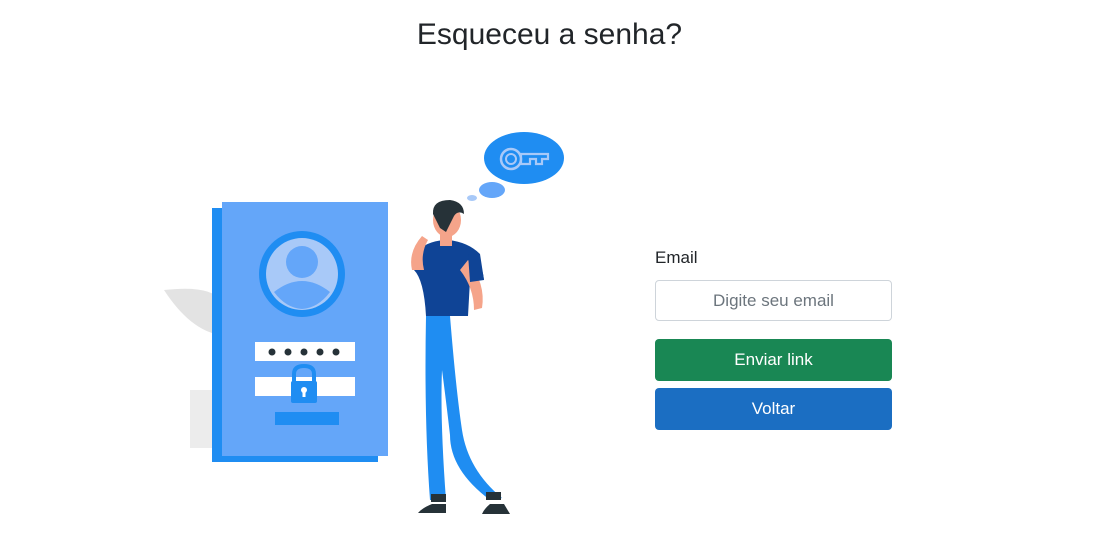 Image resolution: width=1099 pixels, height=533 pixels. Describe the element at coordinates (515, 166) in the screenshot. I see `key-icon` at that location.